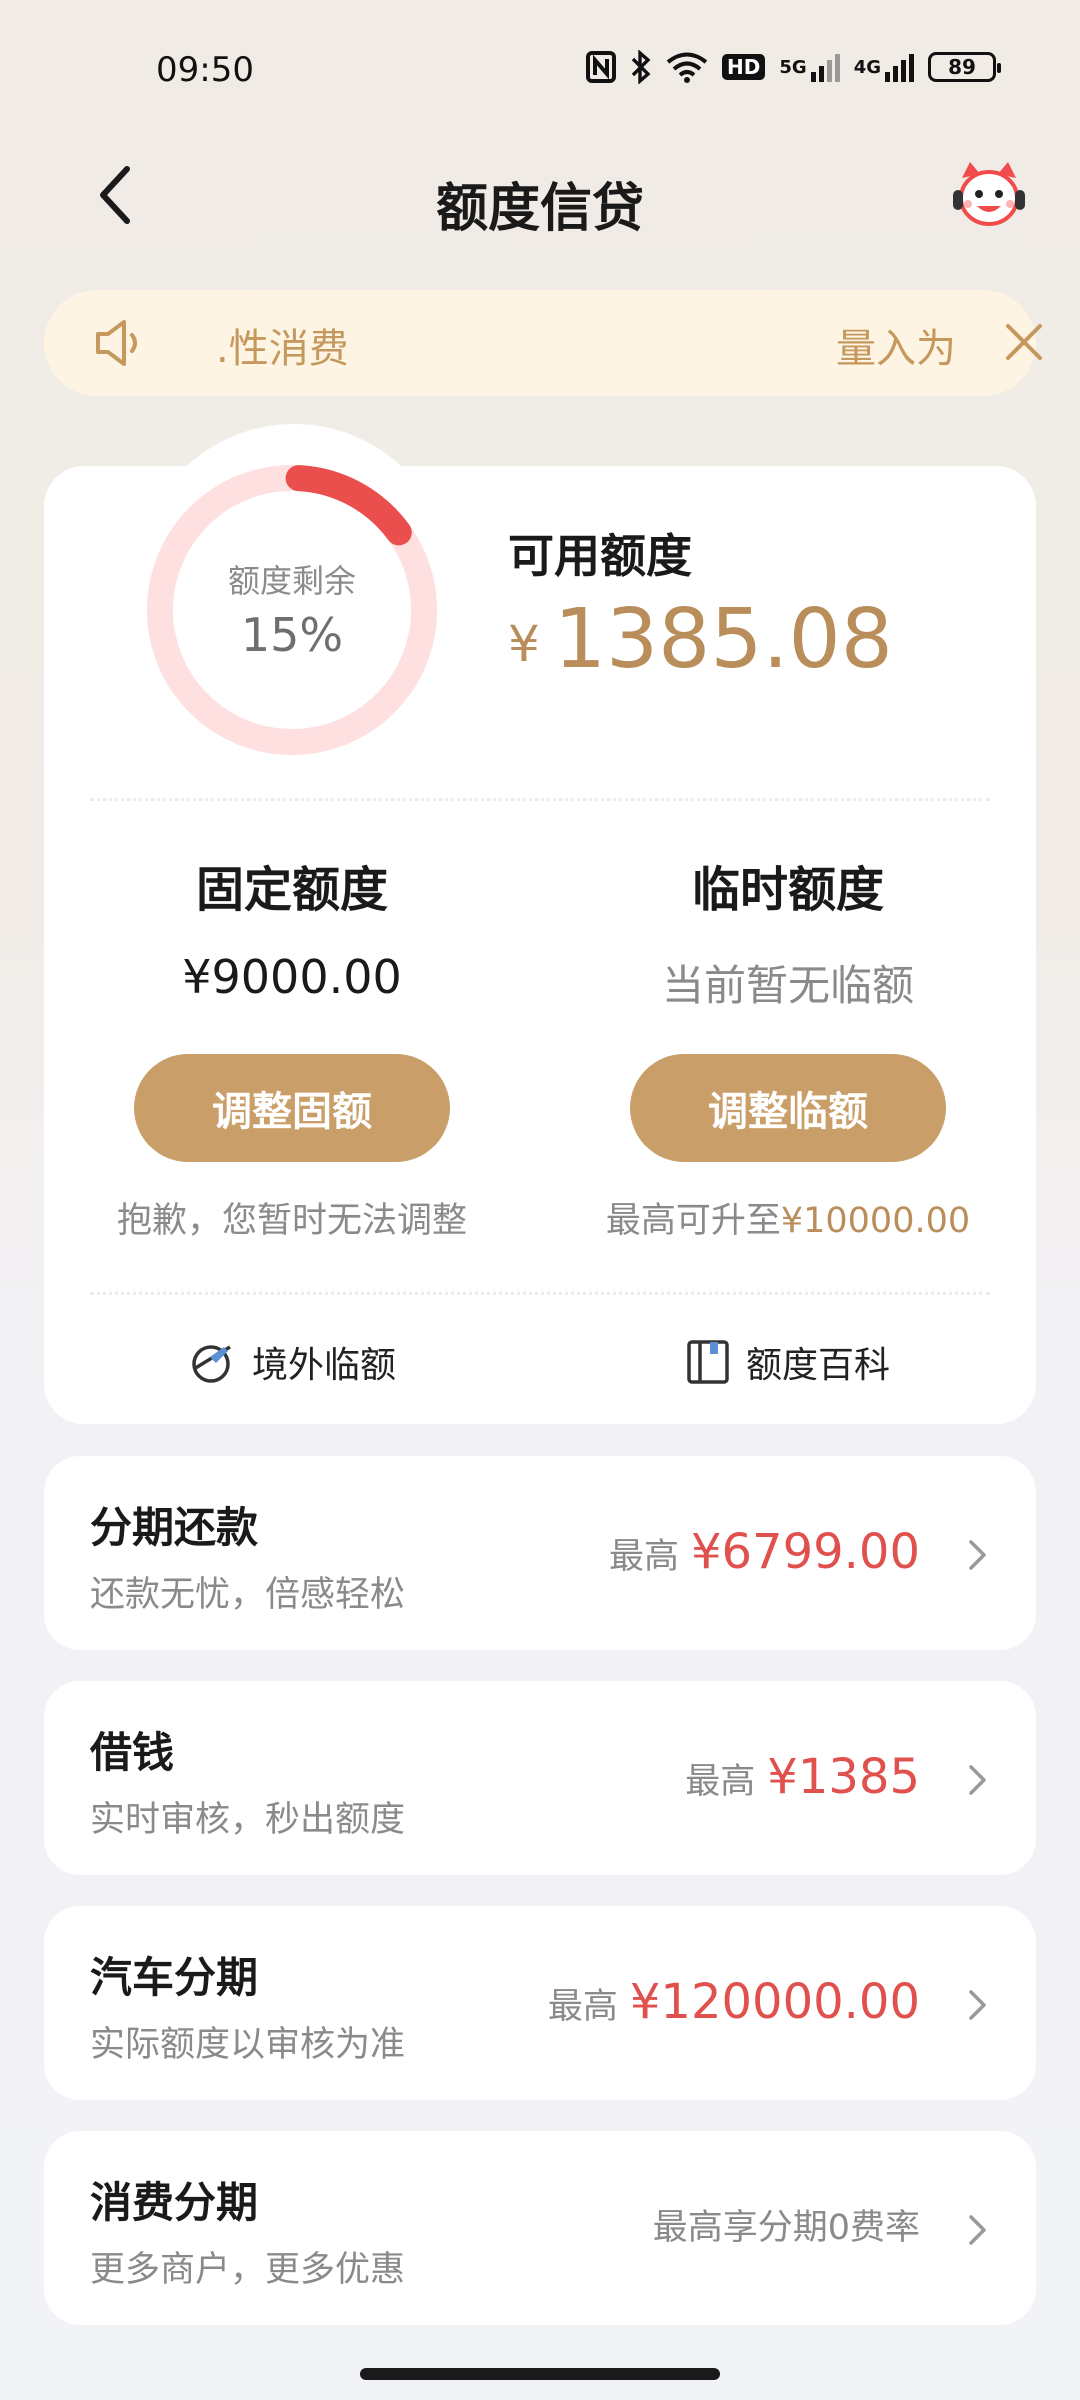 Image resolution: width=1080 pixels, height=2400 pixels. What do you see at coordinates (524, 644) in the screenshot?
I see `currency-symbol: ¥` at bounding box center [524, 644].